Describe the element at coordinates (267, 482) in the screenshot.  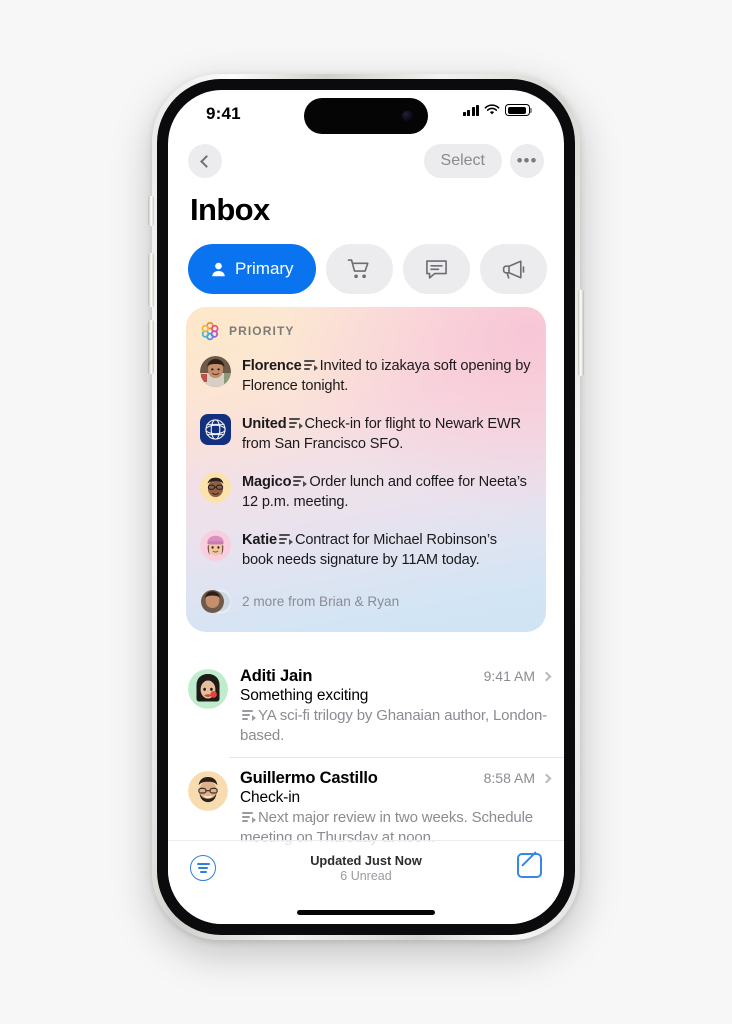
I see `priority-item-sender: Magico` at that location.